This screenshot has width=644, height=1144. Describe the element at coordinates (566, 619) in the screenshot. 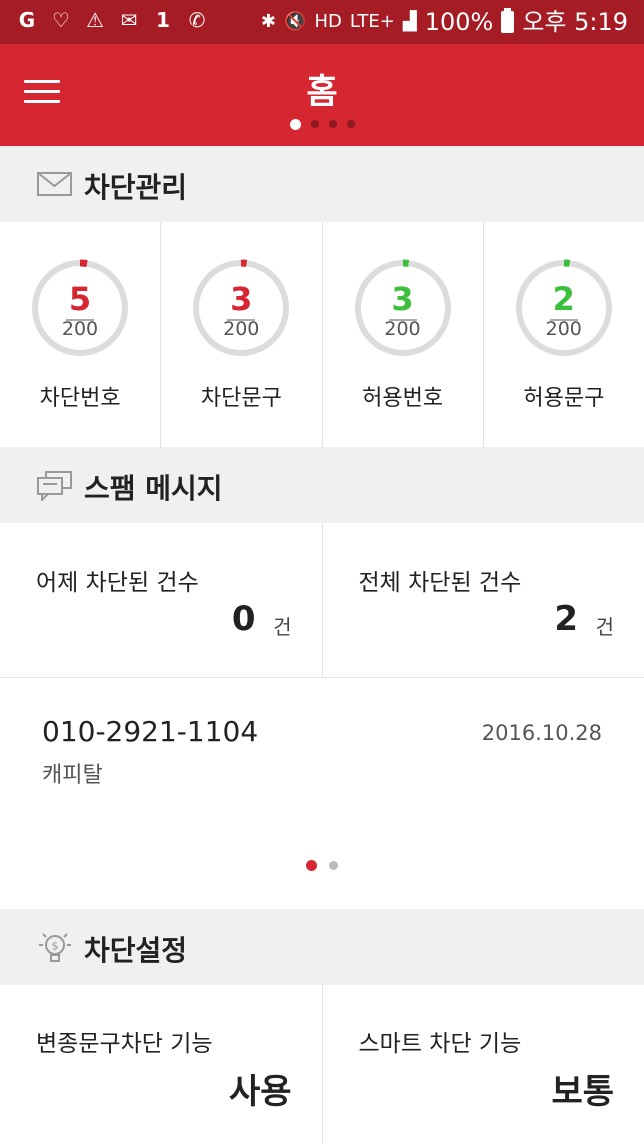

I see `stat-count: 2` at that location.